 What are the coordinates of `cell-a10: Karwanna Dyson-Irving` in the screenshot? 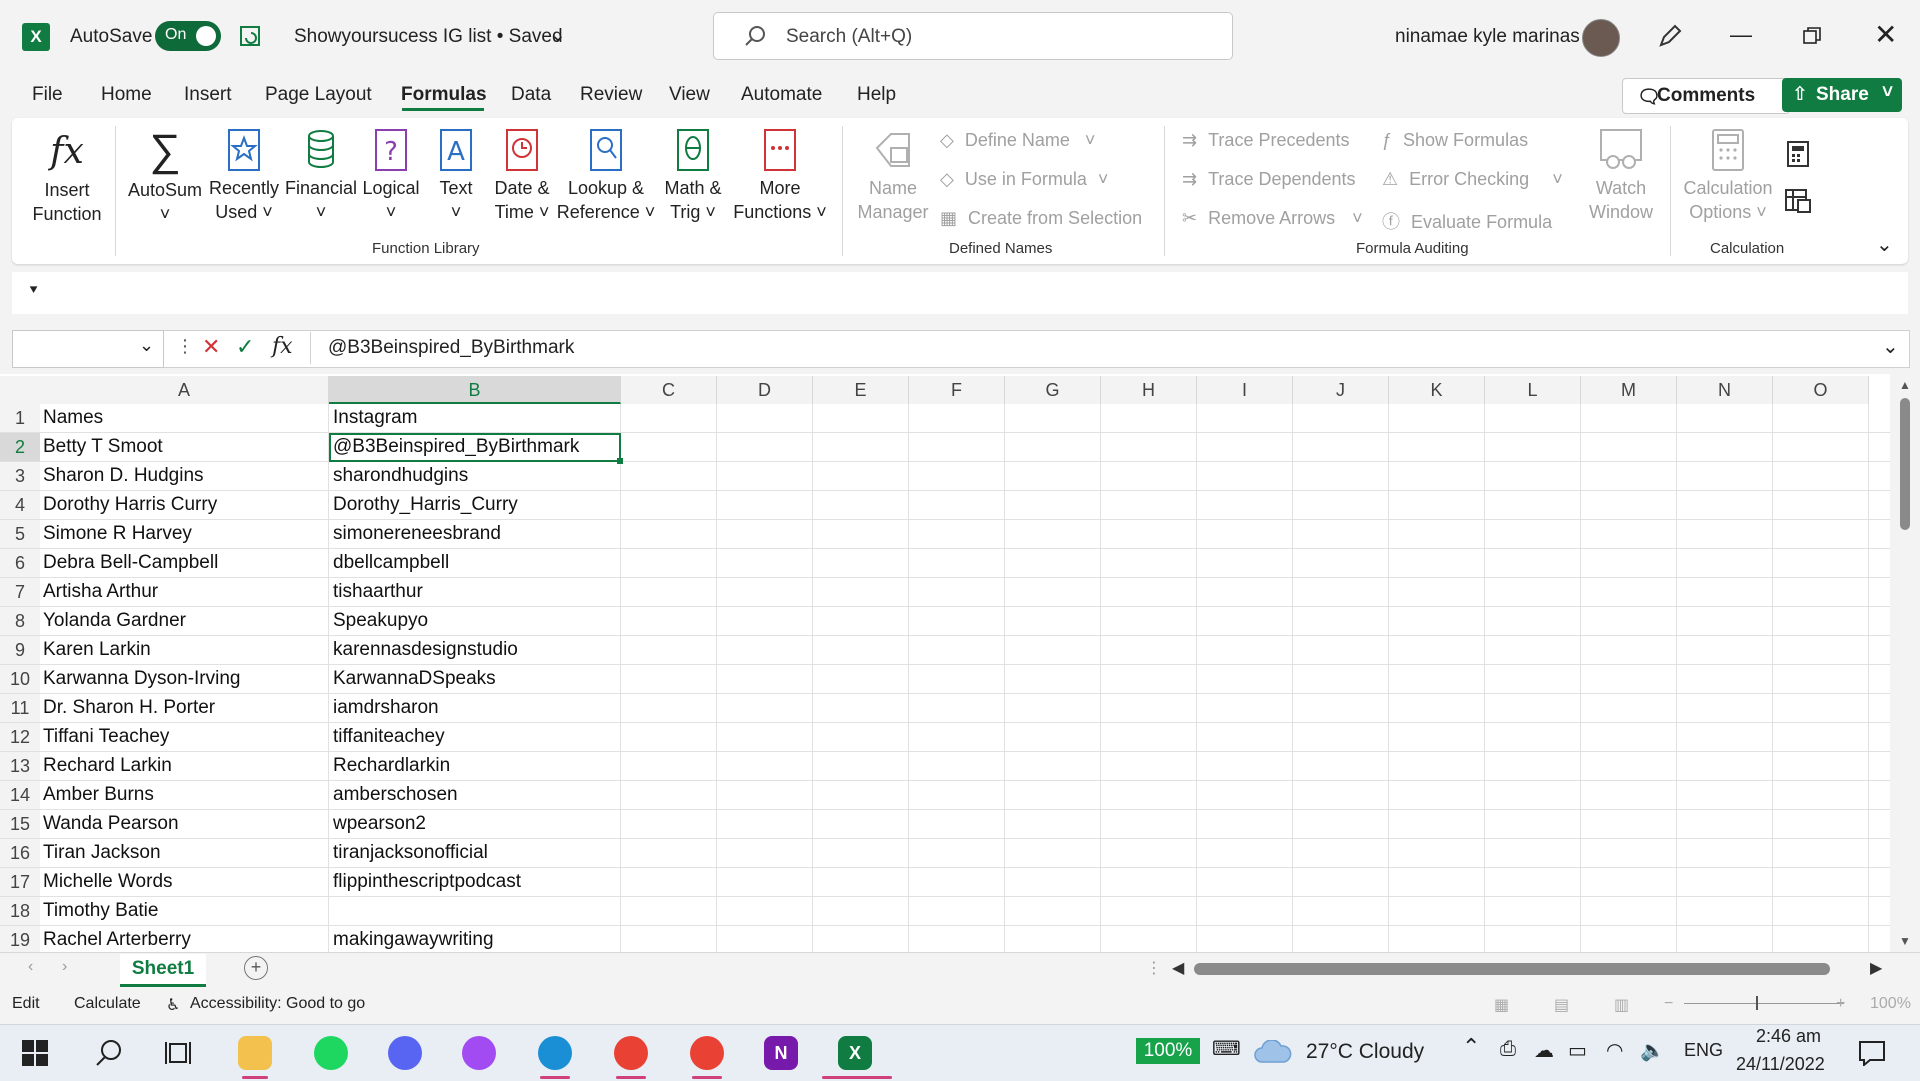 It's located at (184, 679).